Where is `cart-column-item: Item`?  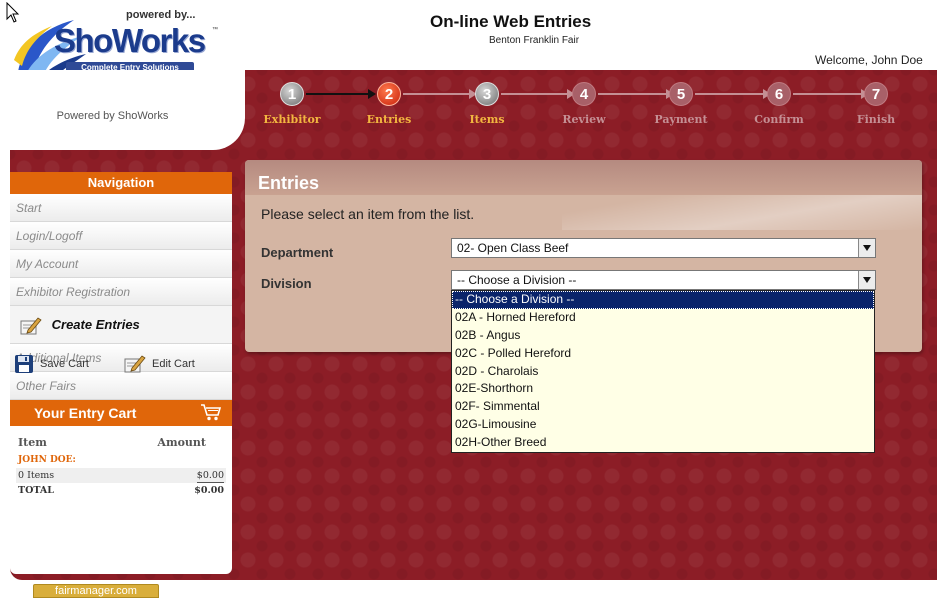 cart-column-item: Item is located at coordinates (32, 442).